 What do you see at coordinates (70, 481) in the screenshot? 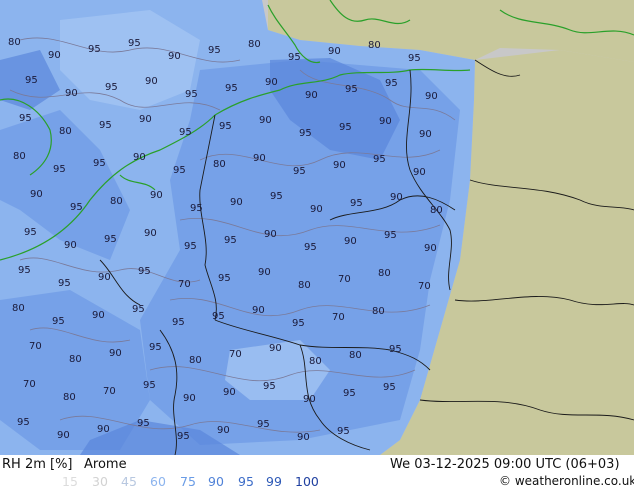
I see `legend-value-15: 15` at bounding box center [70, 481].